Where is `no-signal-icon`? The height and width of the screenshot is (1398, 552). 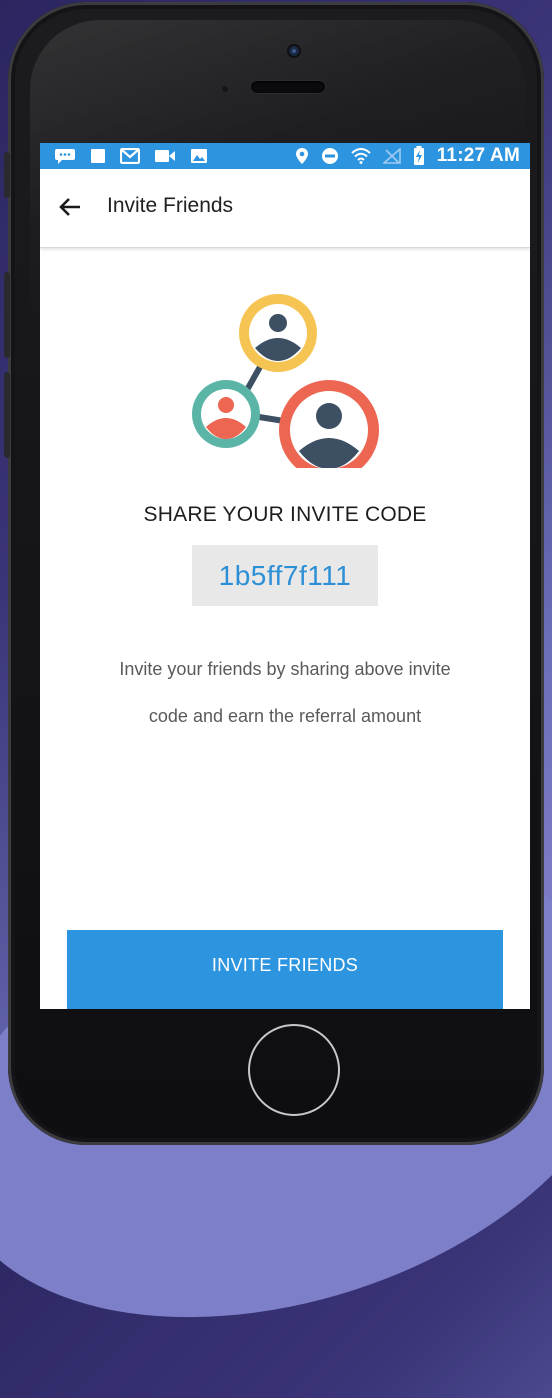
no-signal-icon is located at coordinates (391, 156).